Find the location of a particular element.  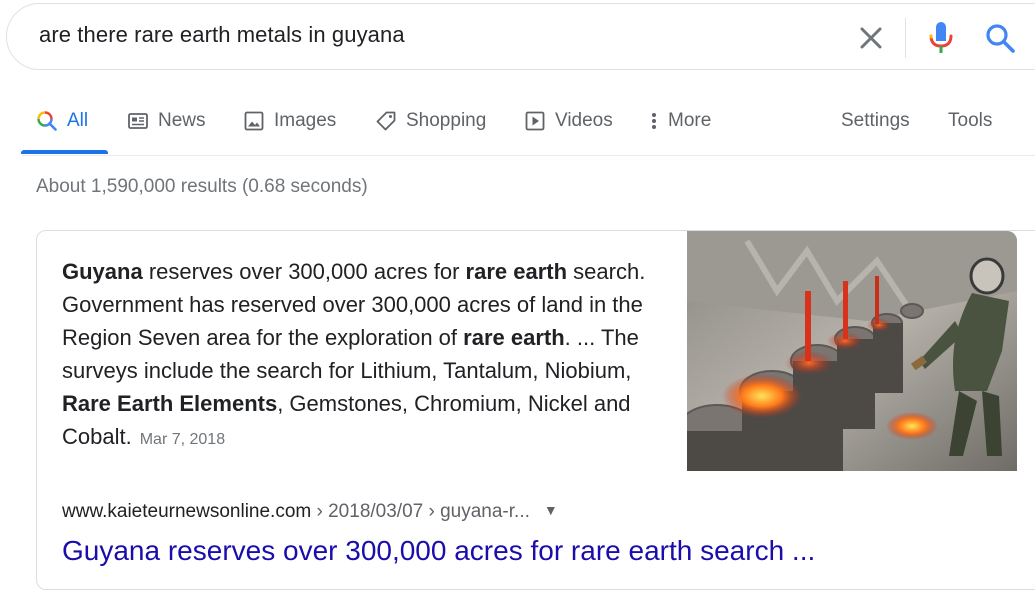

tabs-divider is located at coordinates (528, 155).